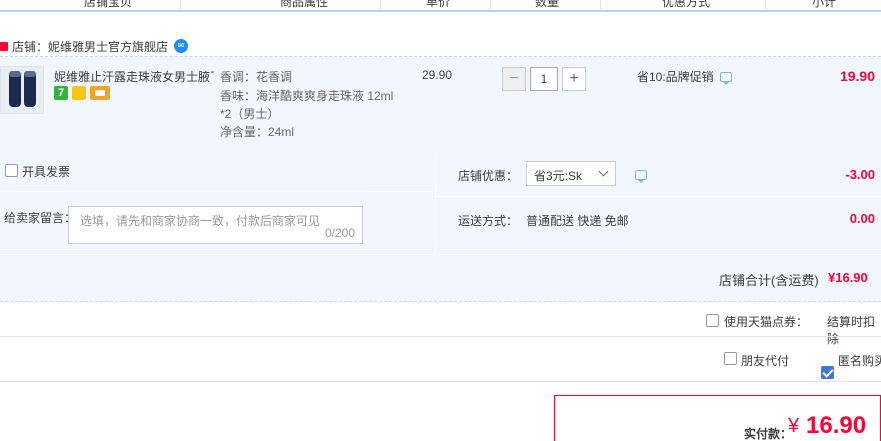 The height and width of the screenshot is (441, 881). What do you see at coordinates (257, 132) in the screenshot?
I see `attr-volume: 净含量：24ml` at bounding box center [257, 132].